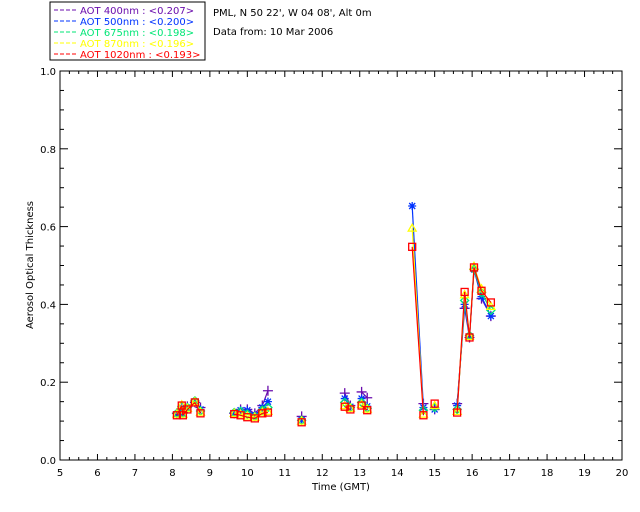  What do you see at coordinates (434, 473) in the screenshot?
I see `x-tick-label: 15` at bounding box center [434, 473].